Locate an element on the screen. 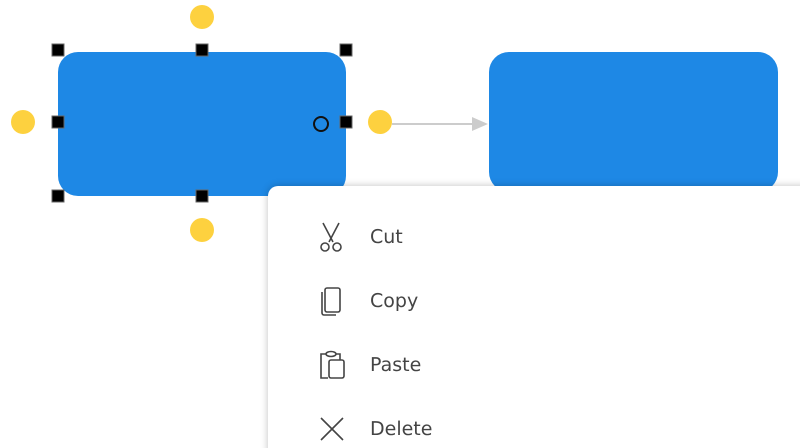 The height and width of the screenshot is (448, 800). menu-item: Delete is located at coordinates (534, 422).